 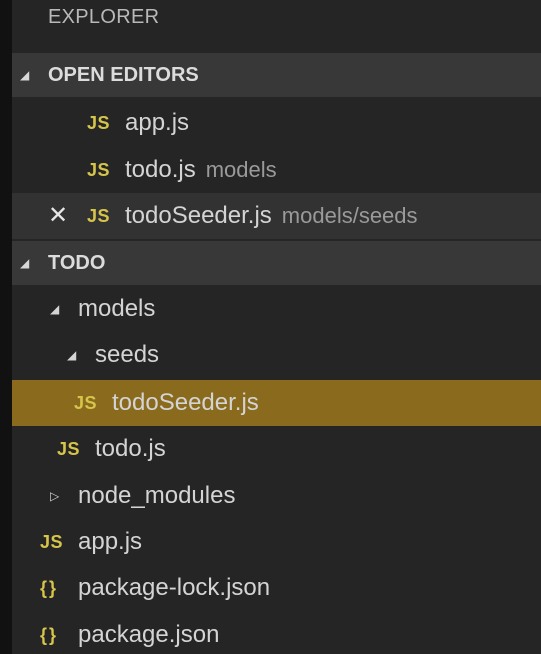 I want to click on open-editor-path: models, so click(x=241, y=169).